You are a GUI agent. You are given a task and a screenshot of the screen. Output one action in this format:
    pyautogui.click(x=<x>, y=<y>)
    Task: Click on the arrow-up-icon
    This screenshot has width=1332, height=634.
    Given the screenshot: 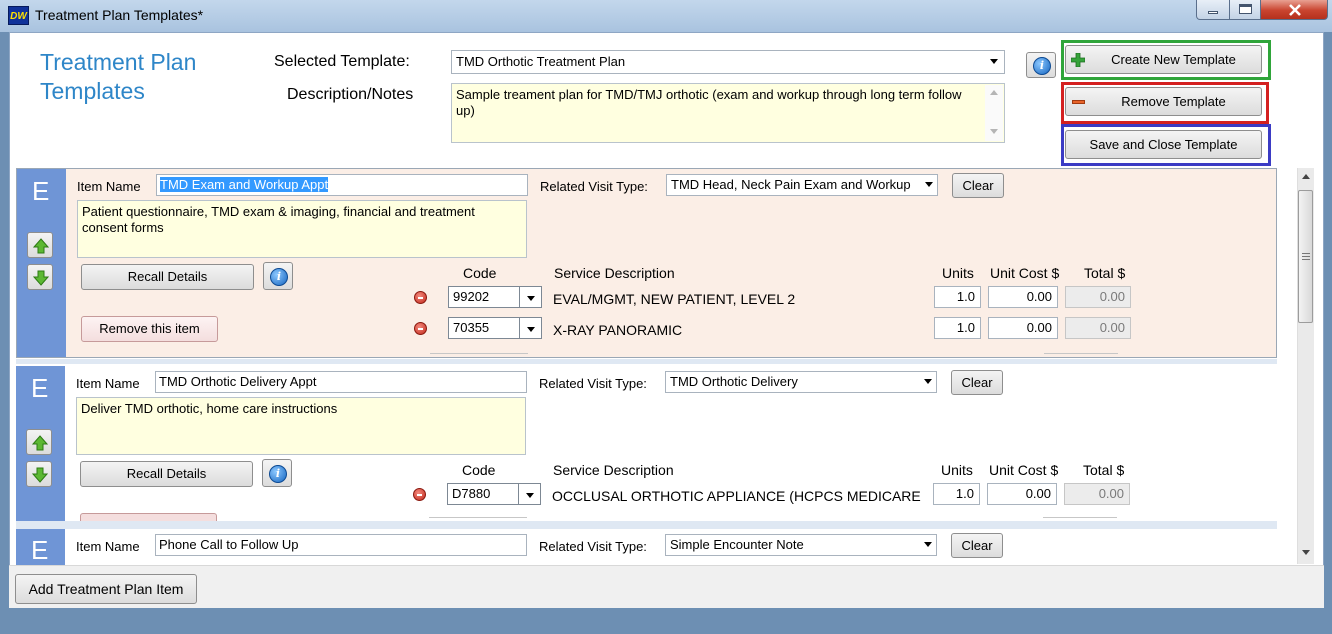 What is the action you would take?
    pyautogui.click(x=41, y=246)
    